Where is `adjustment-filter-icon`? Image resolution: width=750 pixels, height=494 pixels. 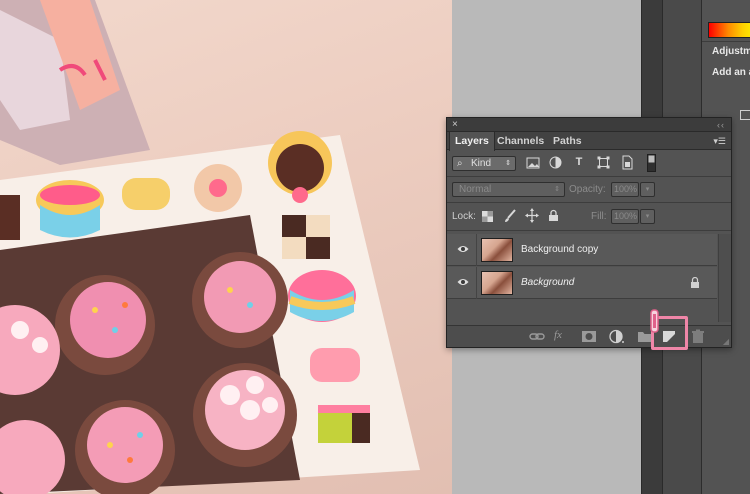 adjustment-filter-icon is located at coordinates (555, 162).